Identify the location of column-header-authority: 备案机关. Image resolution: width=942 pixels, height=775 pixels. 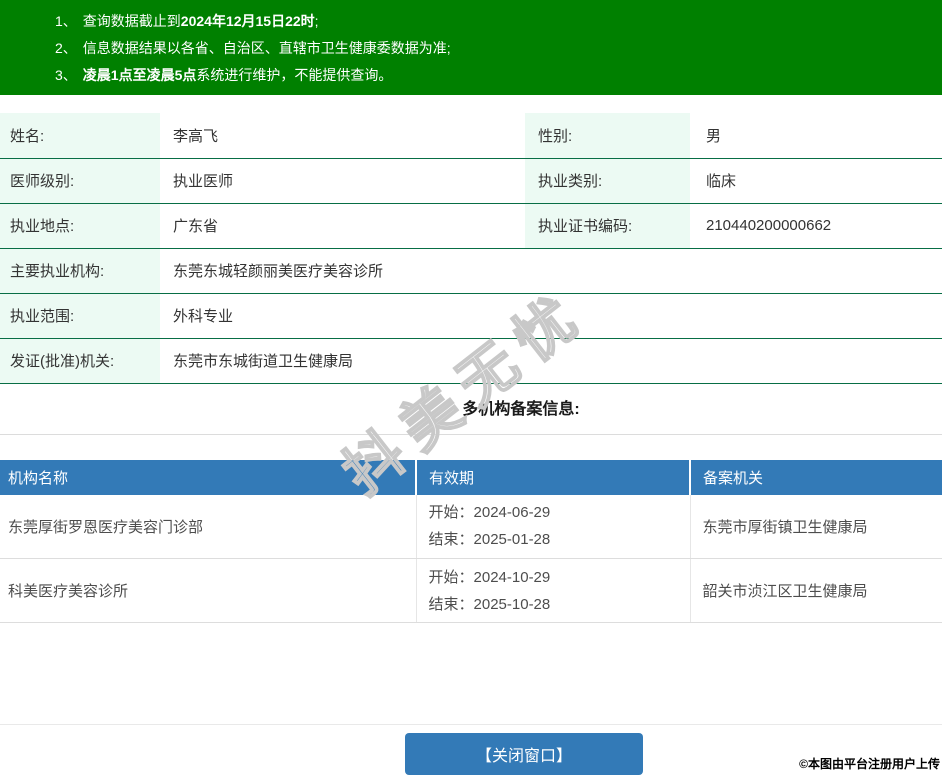
(815, 477).